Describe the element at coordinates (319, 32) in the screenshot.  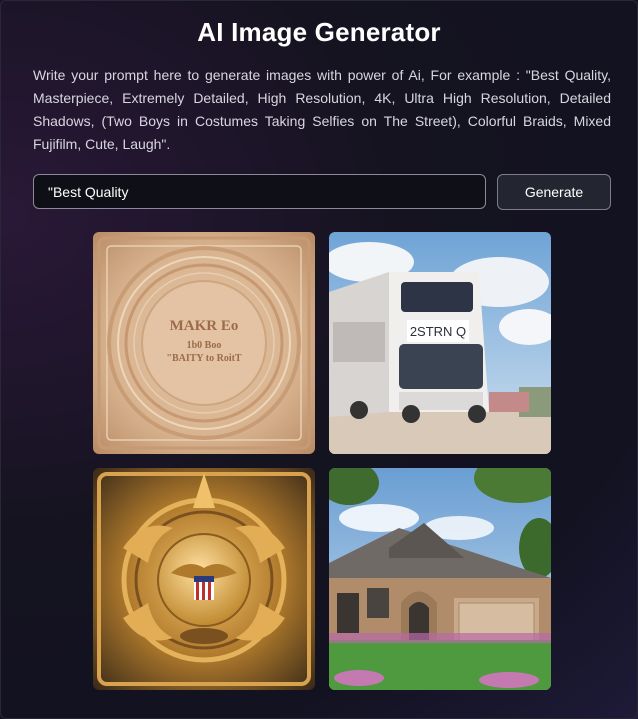
I see `page-title: AI Image Generator` at that location.